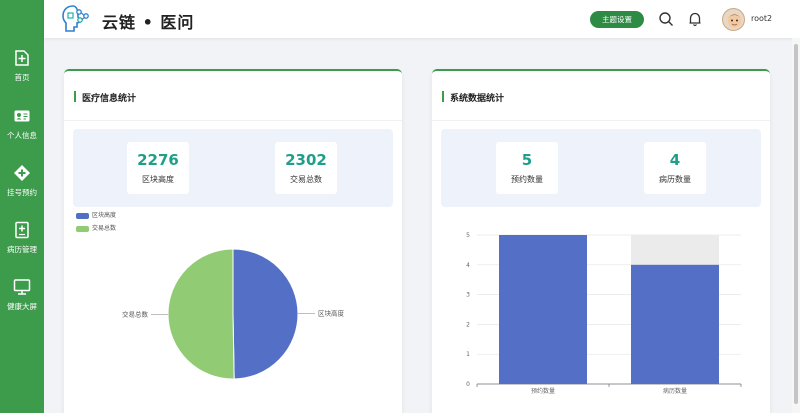 This screenshot has width=800, height=413. Describe the element at coordinates (22, 135) in the screenshot. I see `sidebar-item-label: 个人信息` at that location.